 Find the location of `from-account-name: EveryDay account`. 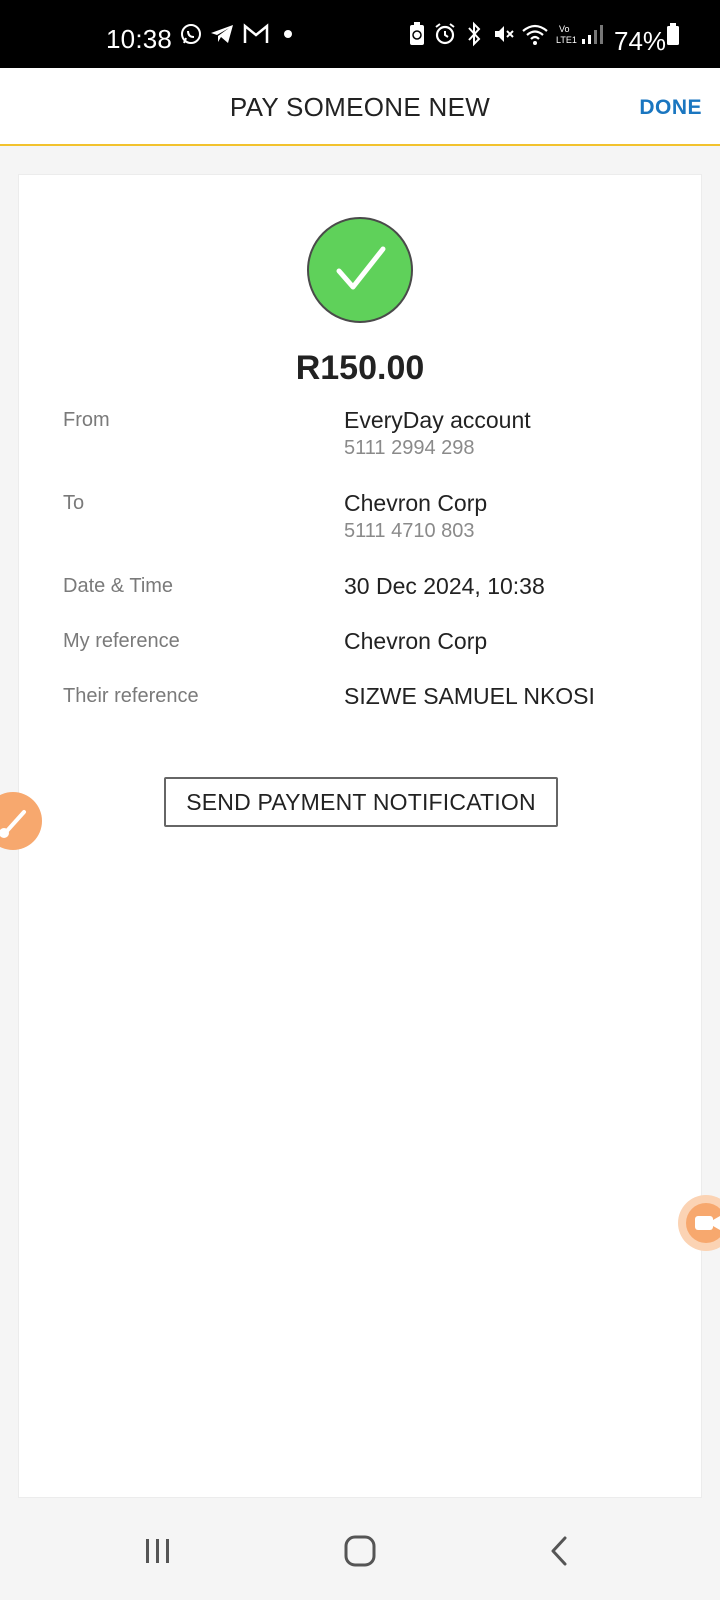

from-account-name: EveryDay account is located at coordinates (437, 420).